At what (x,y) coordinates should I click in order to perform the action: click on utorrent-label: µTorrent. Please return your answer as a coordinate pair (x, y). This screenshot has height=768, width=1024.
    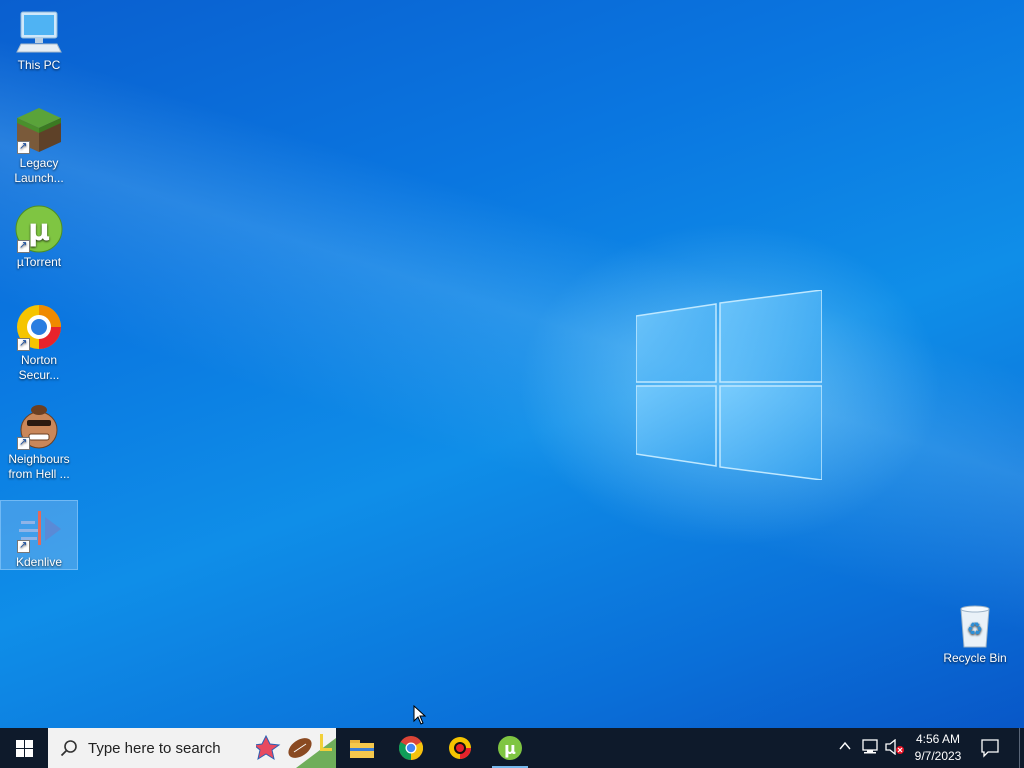
    Looking at the image, I should click on (39, 262).